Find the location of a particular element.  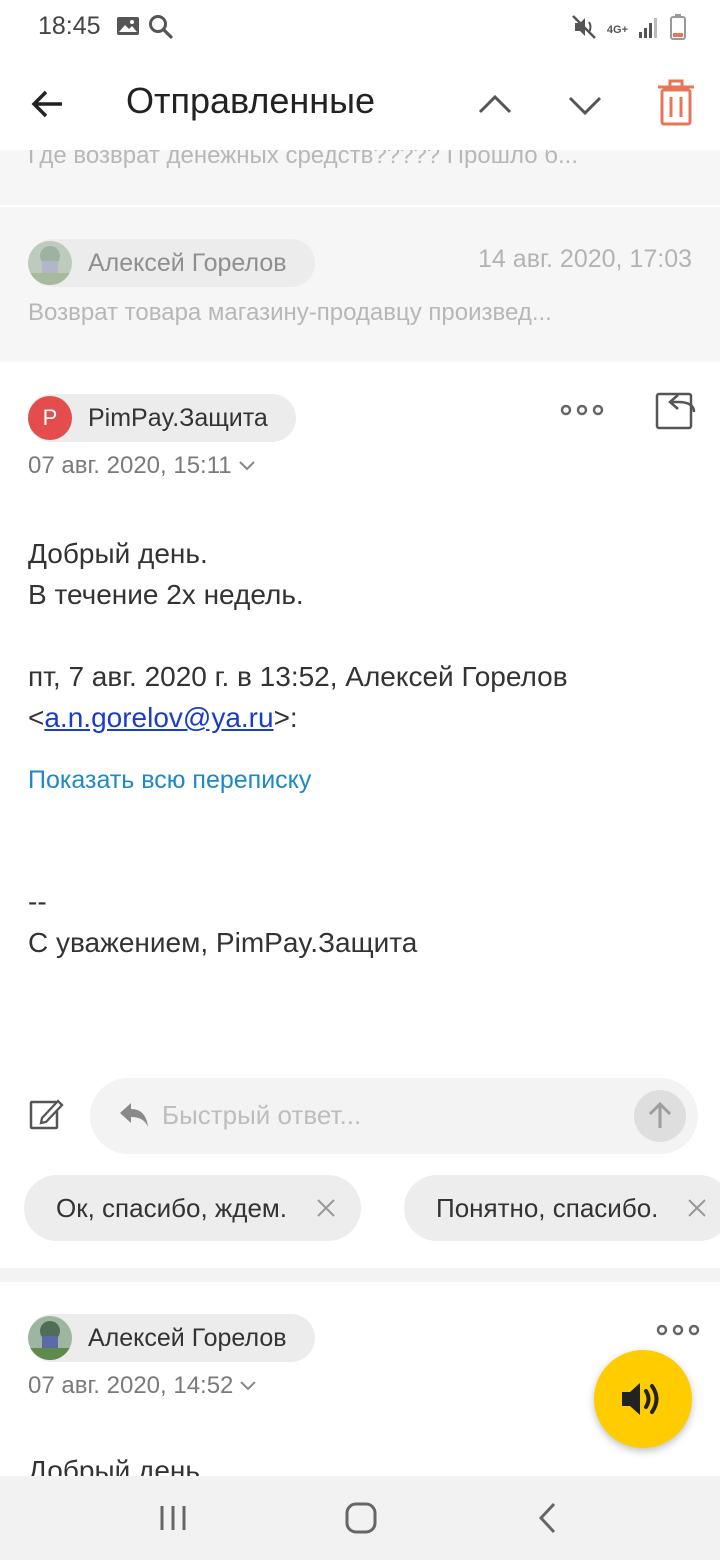

compose-icon is located at coordinates (46, 1114).